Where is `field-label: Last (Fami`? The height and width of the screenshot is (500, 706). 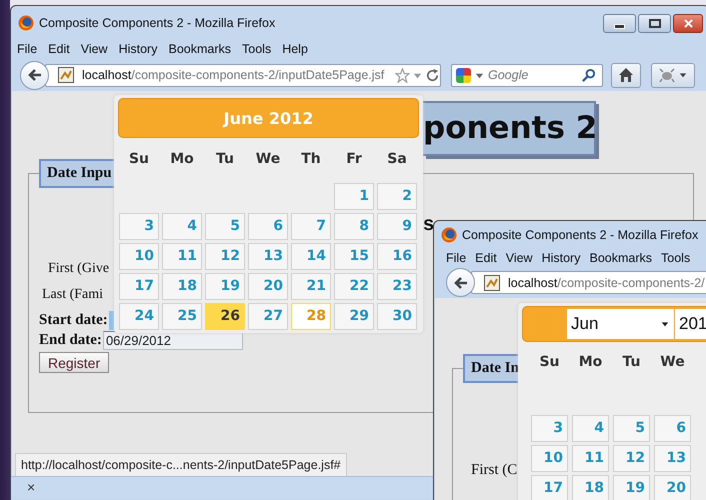
field-label: Last (Fami is located at coordinates (73, 295).